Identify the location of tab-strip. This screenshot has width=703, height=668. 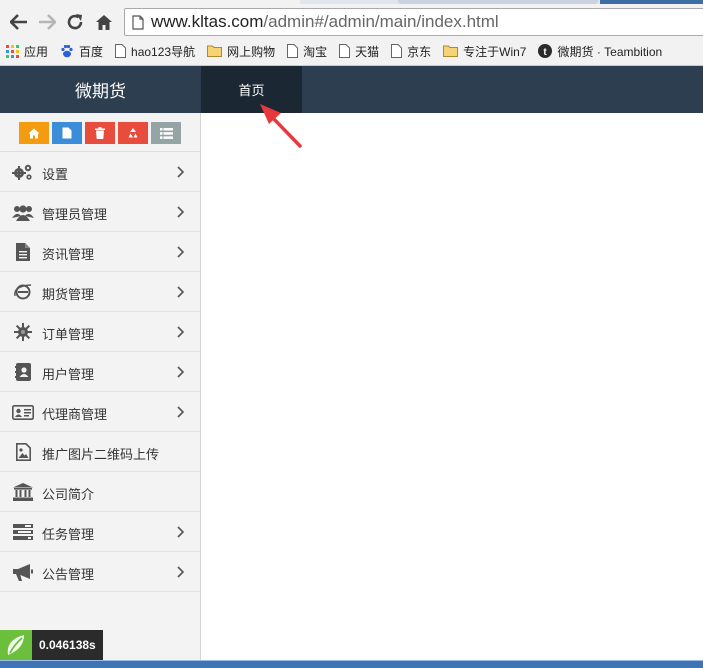
(501, 2).